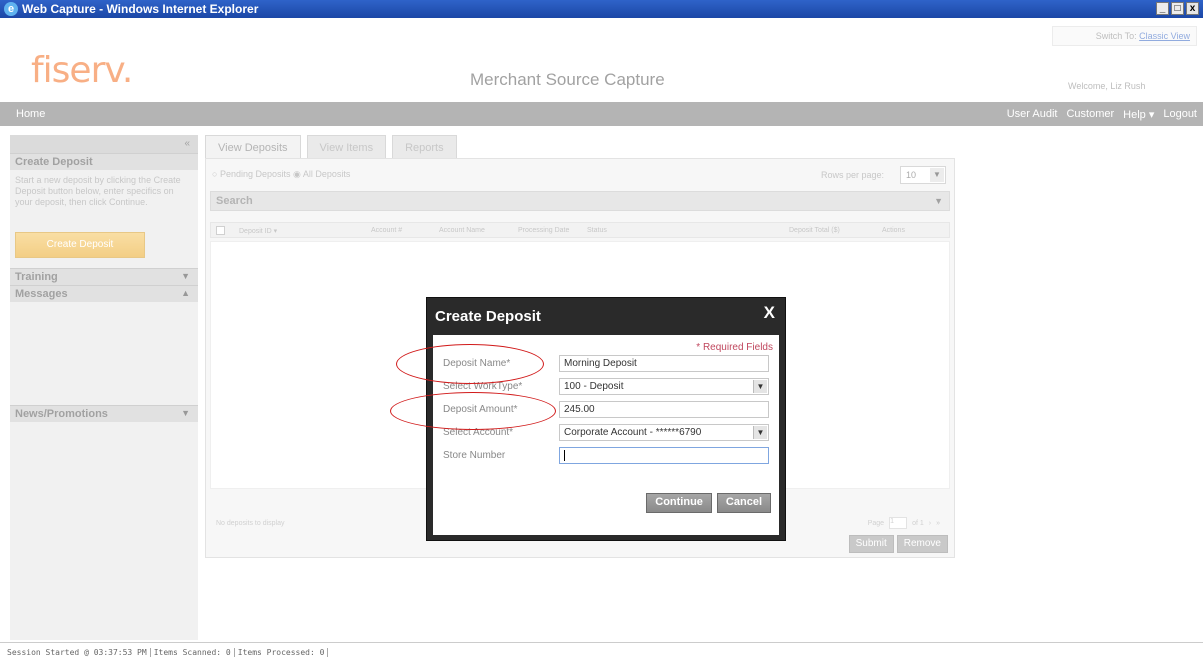 Image resolution: width=1203 pixels, height=662 pixels. What do you see at coordinates (193, 652) in the screenshot?
I see `items-scanned: Items Scanned: 0` at bounding box center [193, 652].